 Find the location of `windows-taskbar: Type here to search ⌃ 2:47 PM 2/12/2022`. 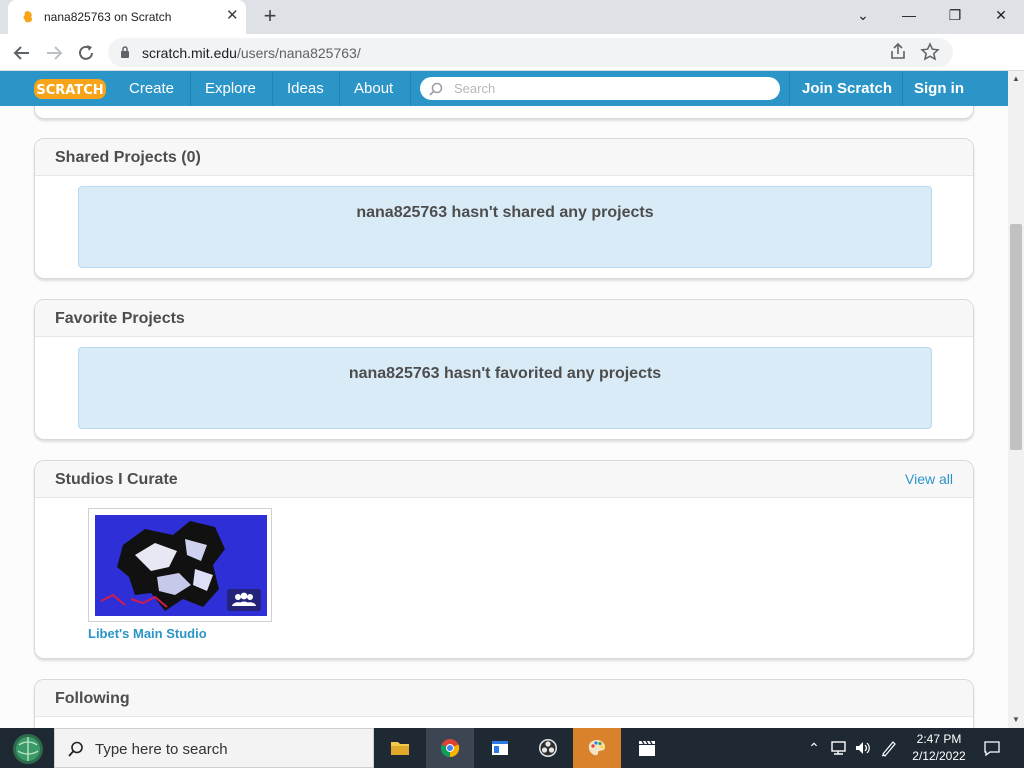

windows-taskbar: Type here to search ⌃ 2:47 PM 2/12/2022 is located at coordinates (512, 748).